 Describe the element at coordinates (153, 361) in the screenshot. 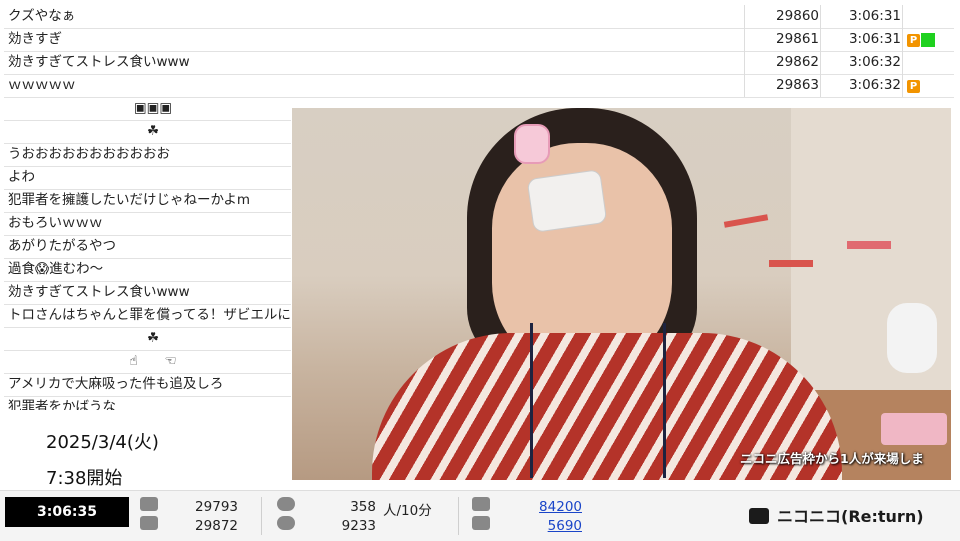

I see `comment-text: ☝ ☜` at that location.